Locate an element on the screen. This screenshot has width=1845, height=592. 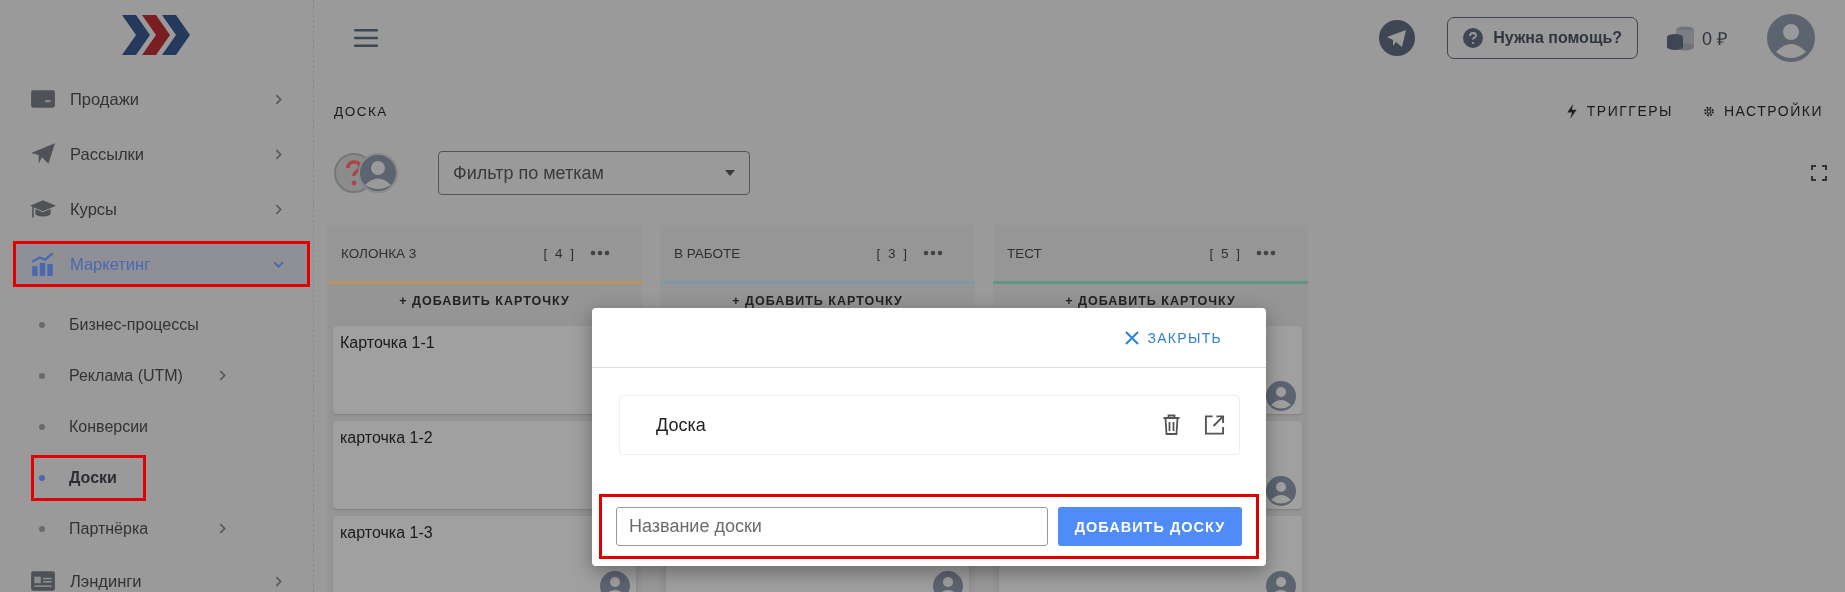
sidebar-item: Курсы is located at coordinates (161, 209).